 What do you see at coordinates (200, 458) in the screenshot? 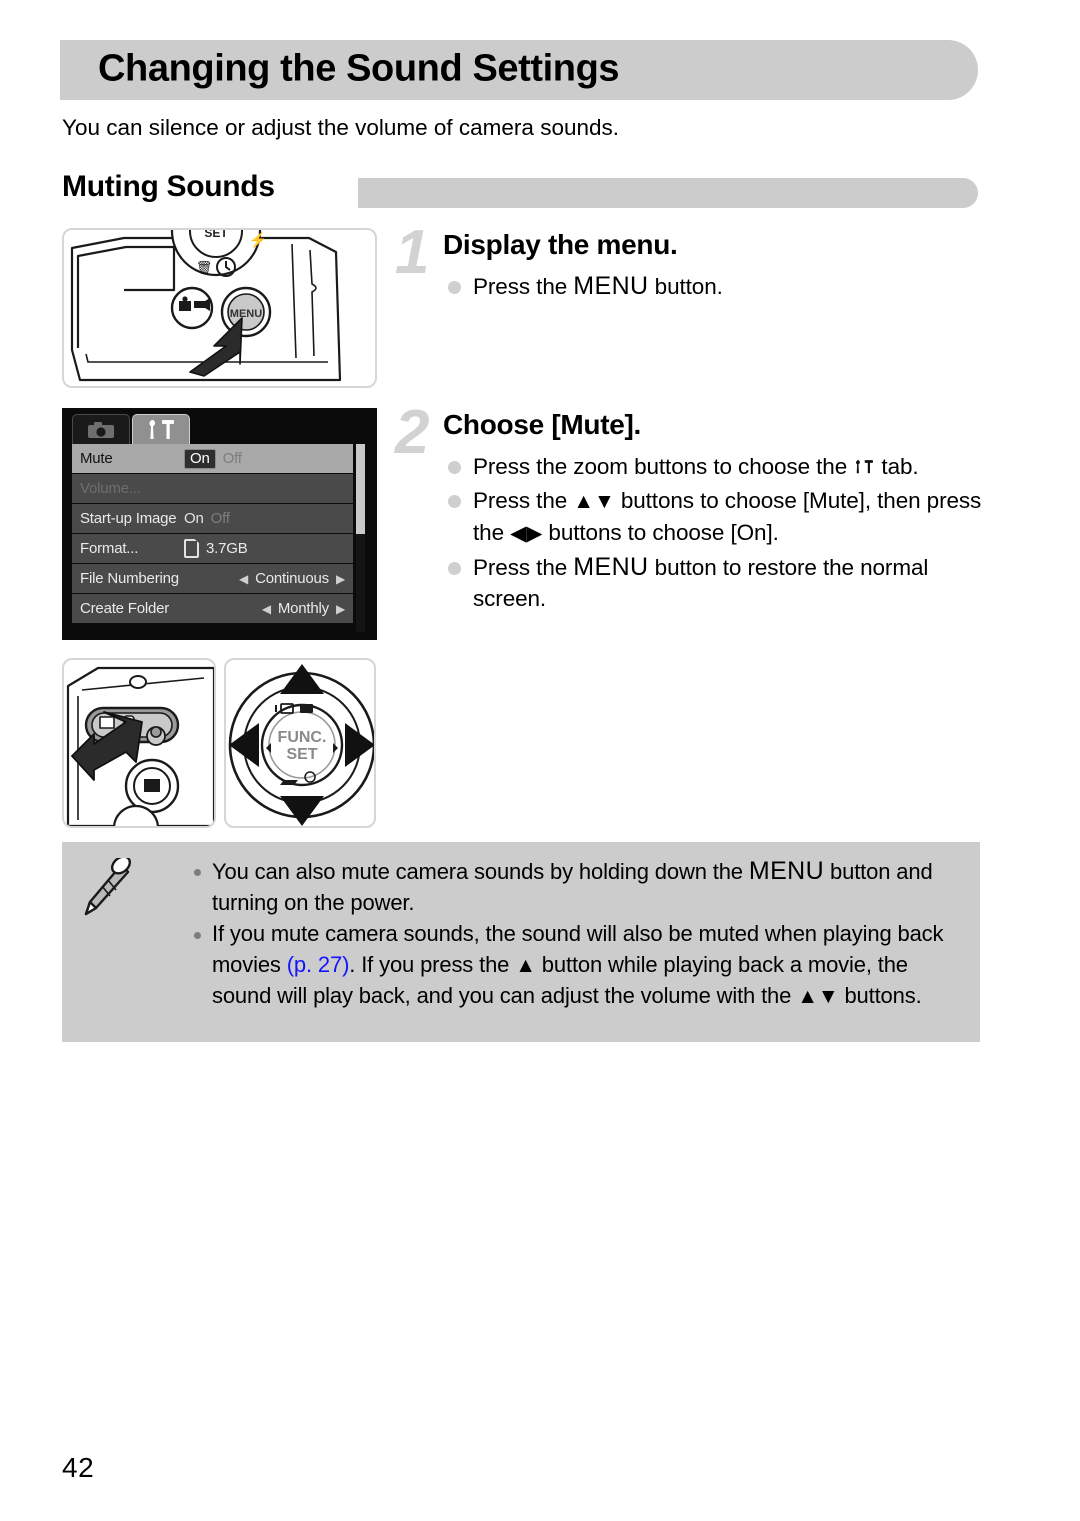
I see `mute-on-option: On` at bounding box center [200, 458].